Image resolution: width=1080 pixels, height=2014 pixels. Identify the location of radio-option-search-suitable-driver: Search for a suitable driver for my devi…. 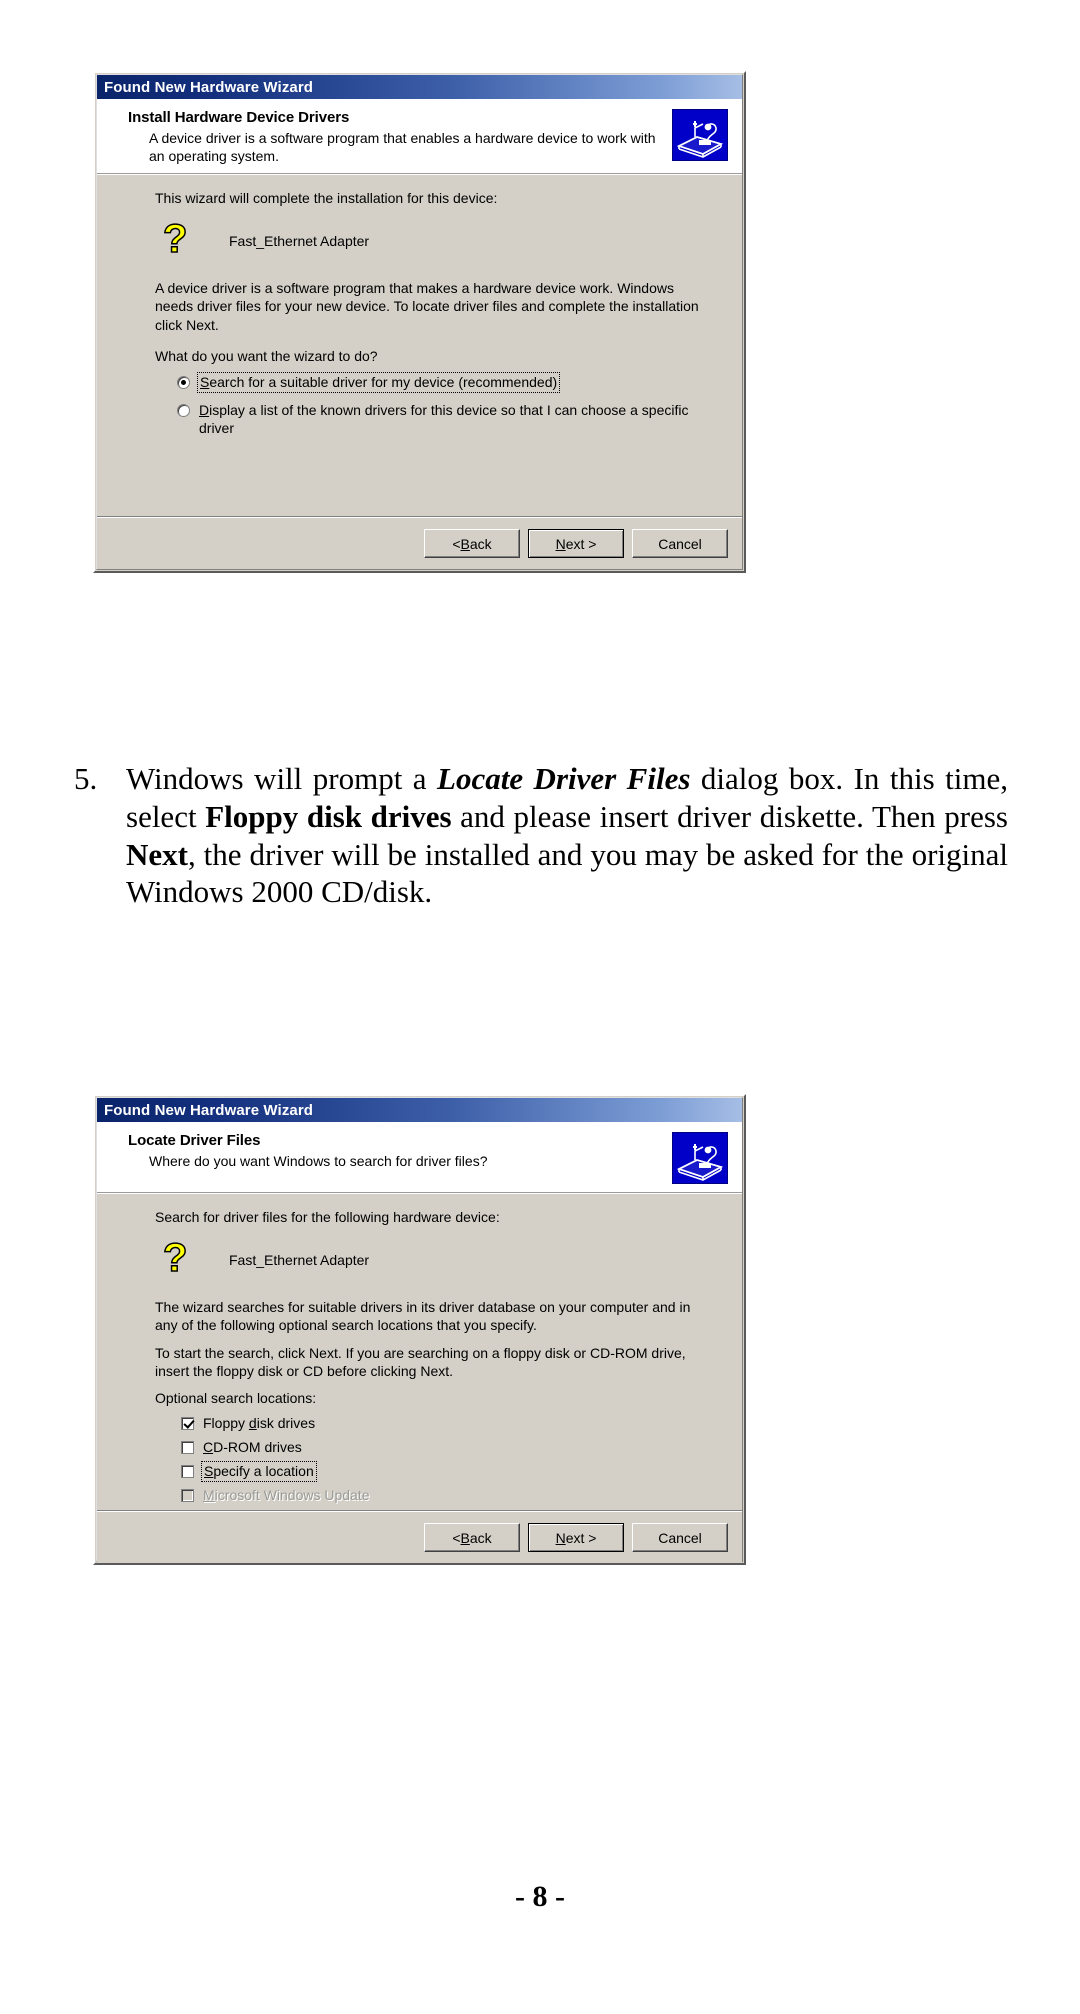
(450, 382).